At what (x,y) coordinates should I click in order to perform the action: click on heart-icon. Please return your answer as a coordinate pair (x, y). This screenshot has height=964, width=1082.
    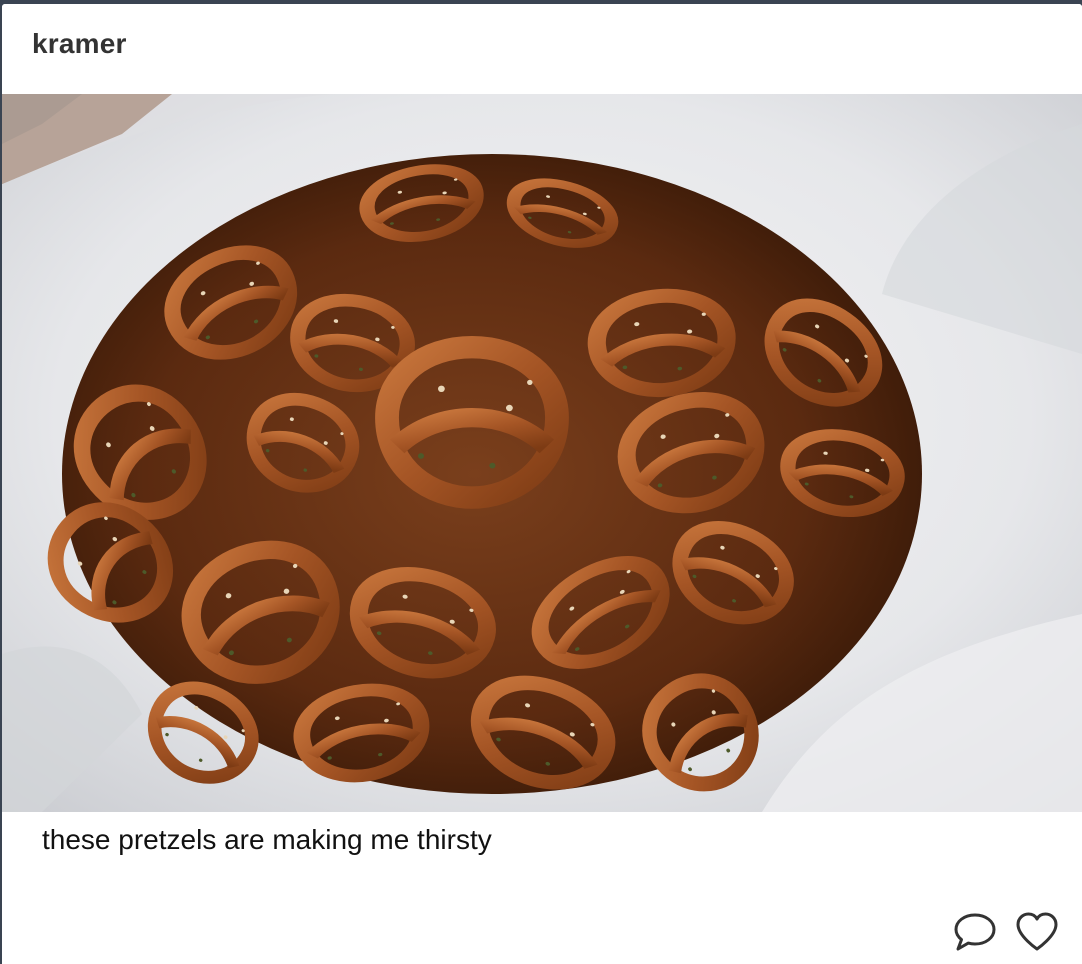
    Looking at the image, I should click on (1037, 931).